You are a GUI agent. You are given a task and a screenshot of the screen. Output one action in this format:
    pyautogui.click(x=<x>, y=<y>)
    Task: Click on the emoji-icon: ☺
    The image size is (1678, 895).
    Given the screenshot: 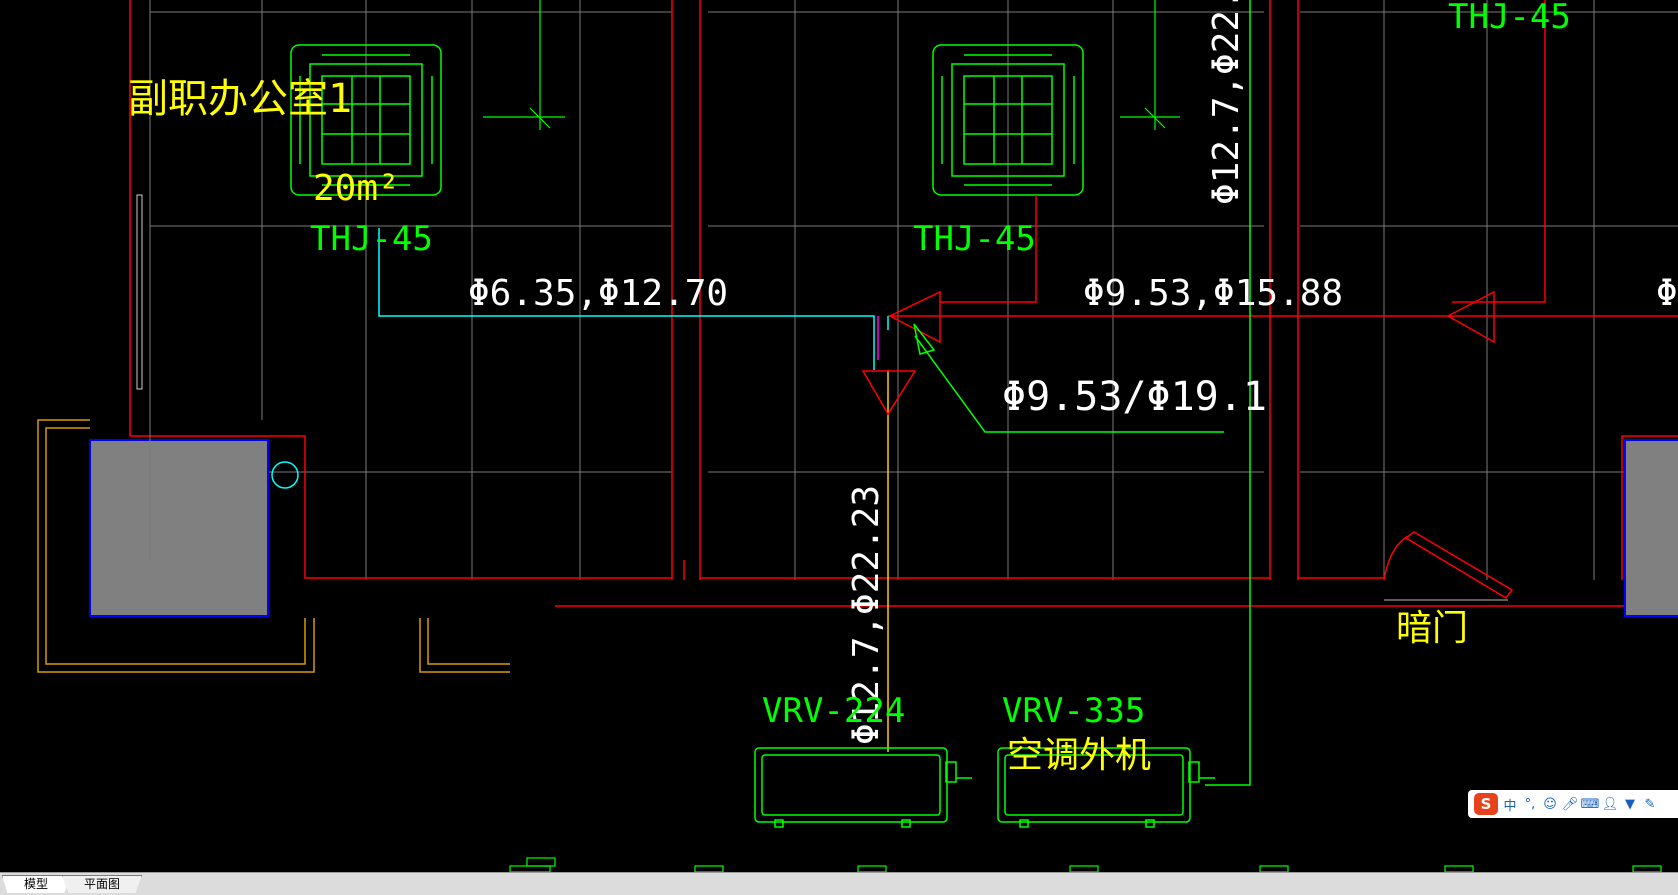 What is the action you would take?
    pyautogui.click(x=1550, y=804)
    